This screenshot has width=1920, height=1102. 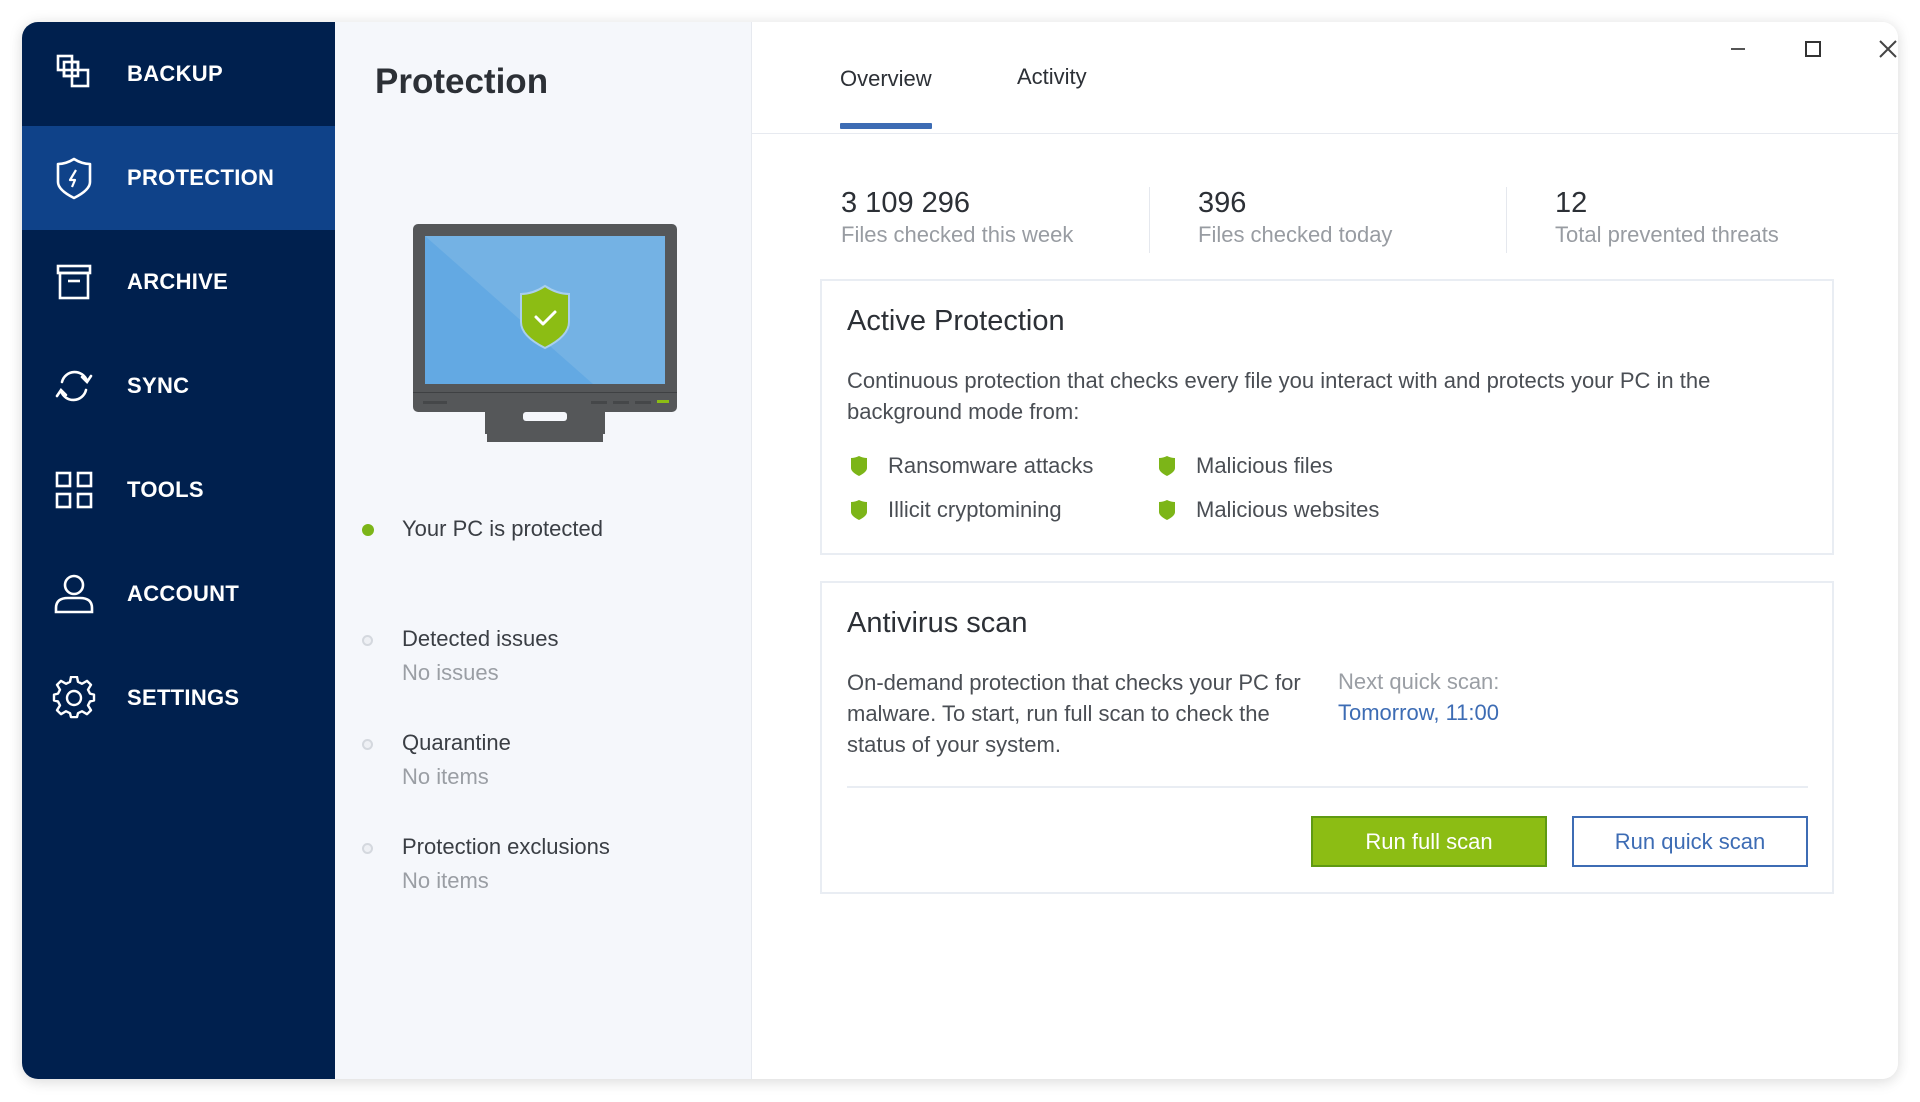 I want to click on sidebar-item-account: ACCOUNT, so click(x=178, y=594).